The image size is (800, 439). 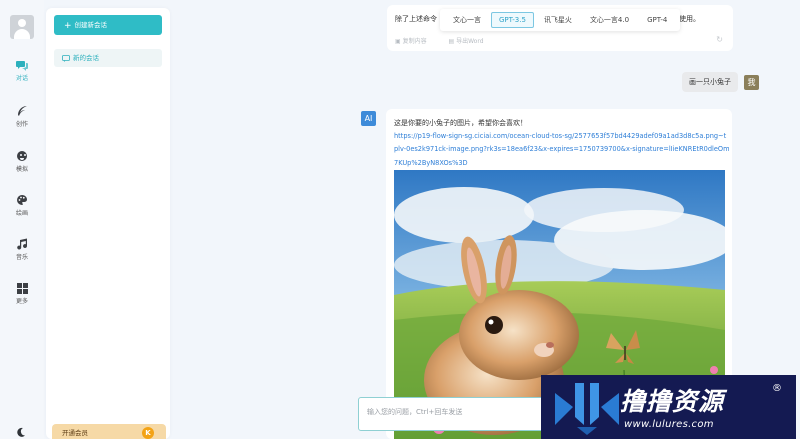 I want to click on ai-message-text: 这是你要的小兔子的图片，希望你会喜欢！, so click(x=460, y=123).